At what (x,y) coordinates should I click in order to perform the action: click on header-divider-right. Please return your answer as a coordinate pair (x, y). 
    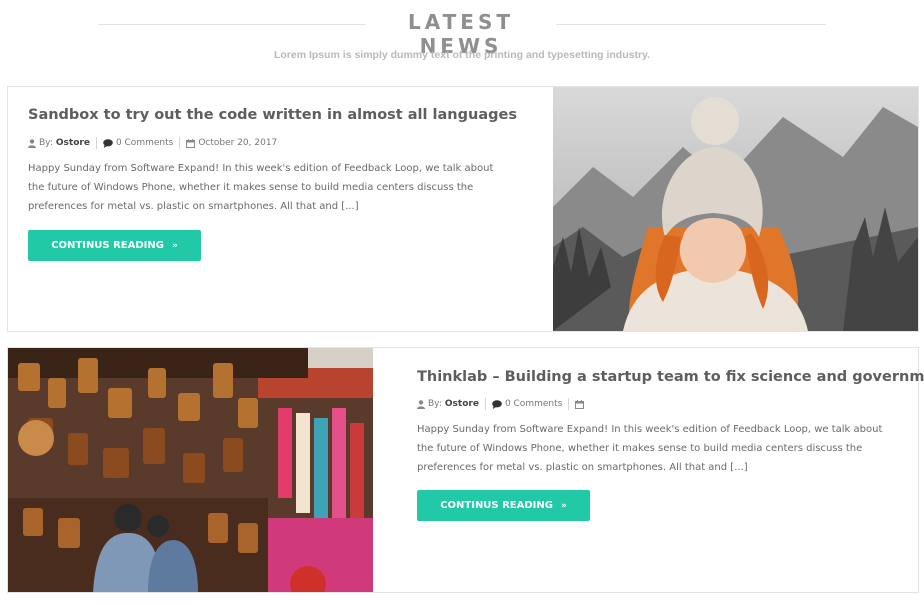
    Looking at the image, I should click on (691, 24).